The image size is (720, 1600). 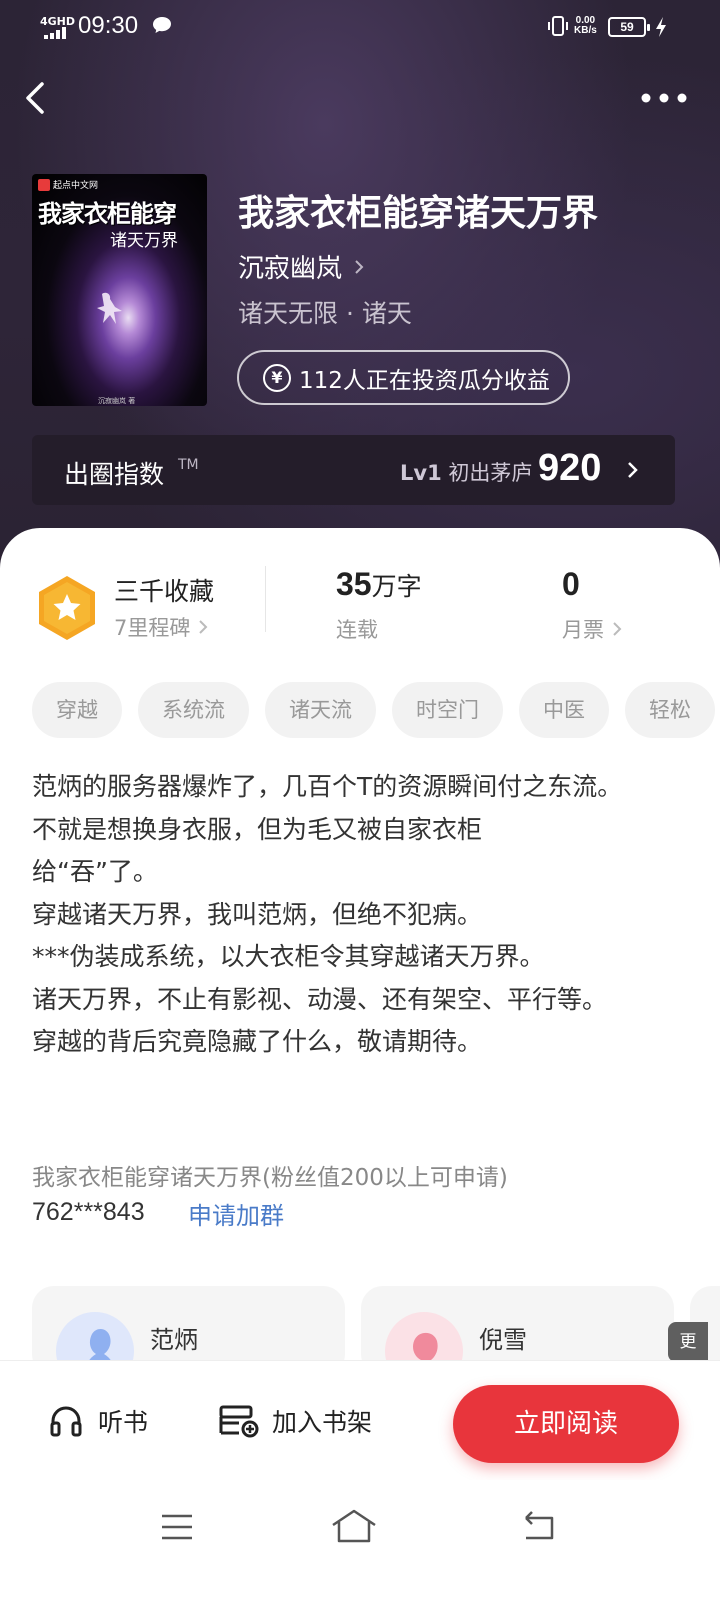 I want to click on serial-status: 连载, so click(x=357, y=630).